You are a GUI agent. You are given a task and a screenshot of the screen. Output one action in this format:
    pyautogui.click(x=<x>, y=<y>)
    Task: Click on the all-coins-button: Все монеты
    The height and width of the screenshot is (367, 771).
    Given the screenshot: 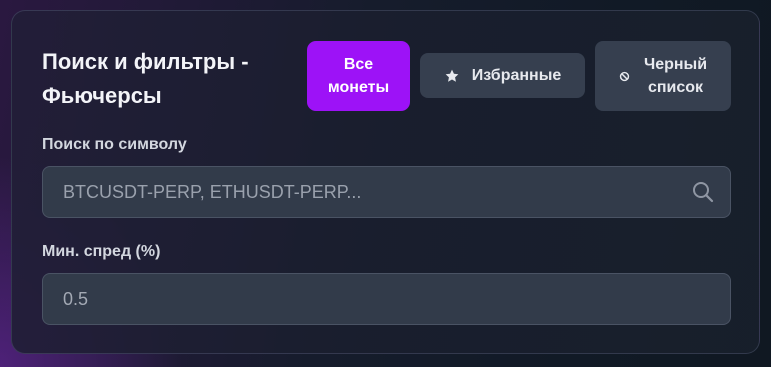 What is the action you would take?
    pyautogui.click(x=358, y=76)
    